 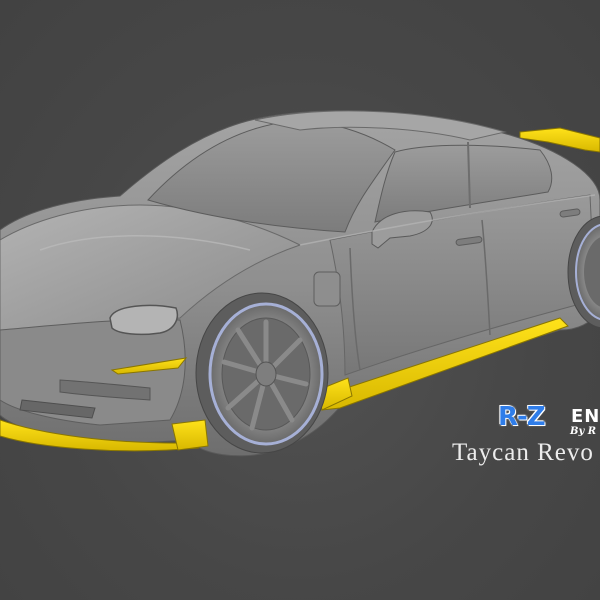 I want to click on logo-mark: R-Z, so click(x=522, y=417).